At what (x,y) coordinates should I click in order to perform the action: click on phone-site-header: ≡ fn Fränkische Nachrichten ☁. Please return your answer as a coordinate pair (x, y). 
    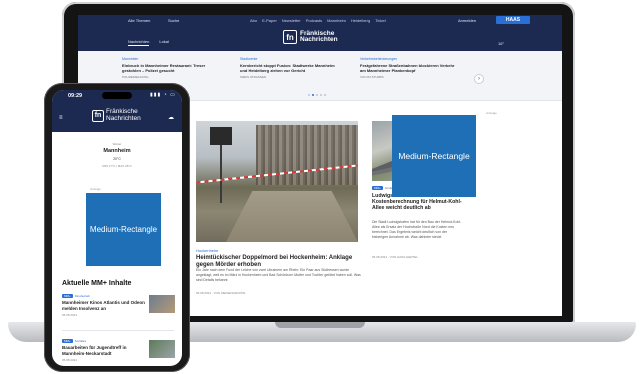
    Looking at the image, I should click on (117, 117).